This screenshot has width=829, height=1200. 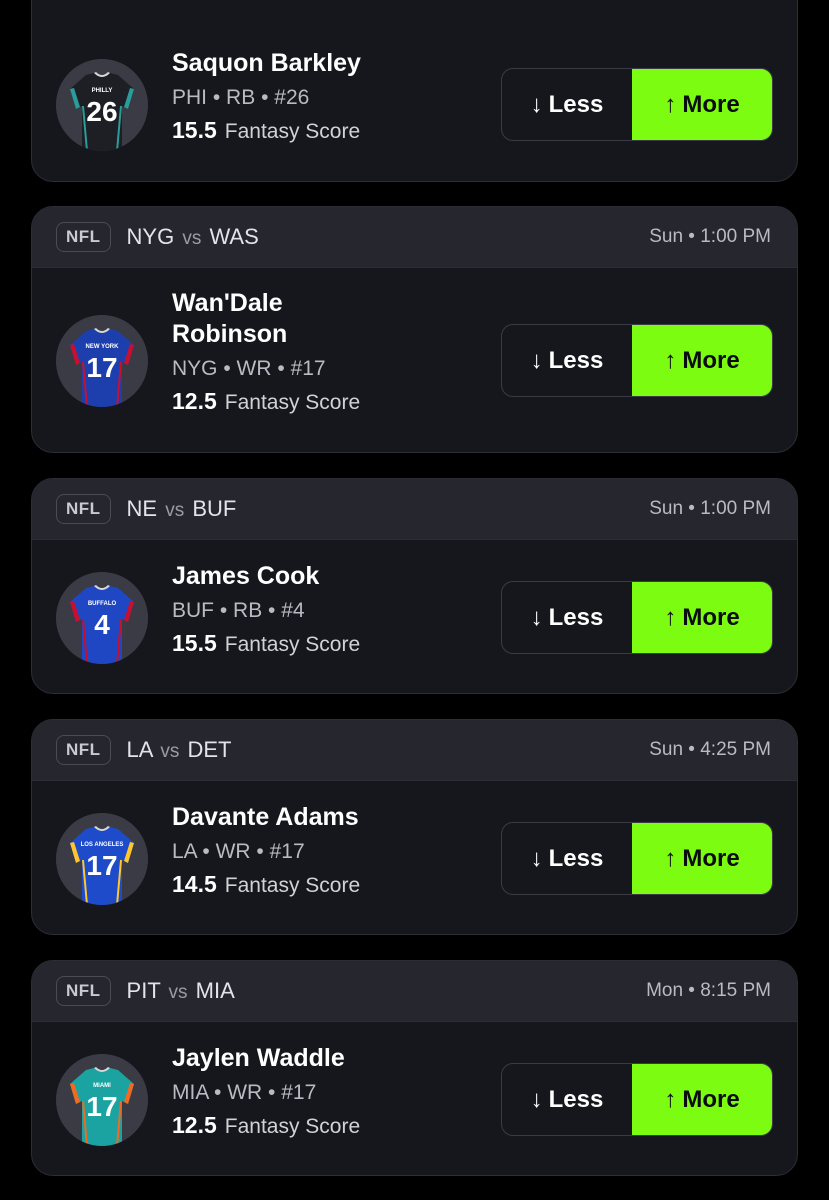 I want to click on jersey-avatar: PHILLY 26, so click(x=102, y=105).